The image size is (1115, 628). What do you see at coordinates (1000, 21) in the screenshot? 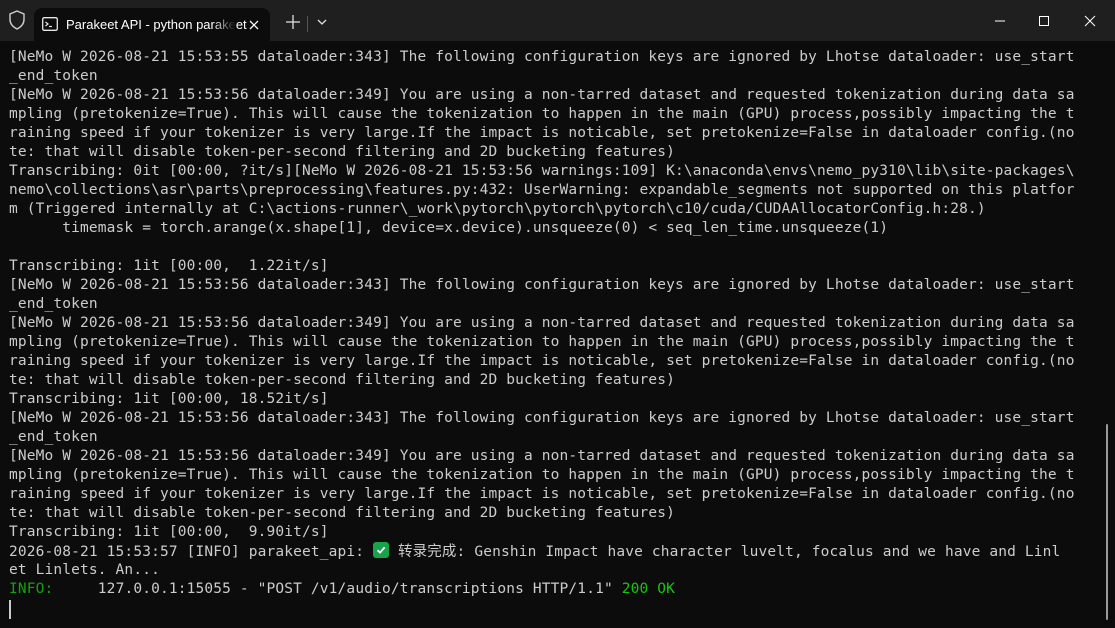
I see `minimize-icon` at bounding box center [1000, 21].